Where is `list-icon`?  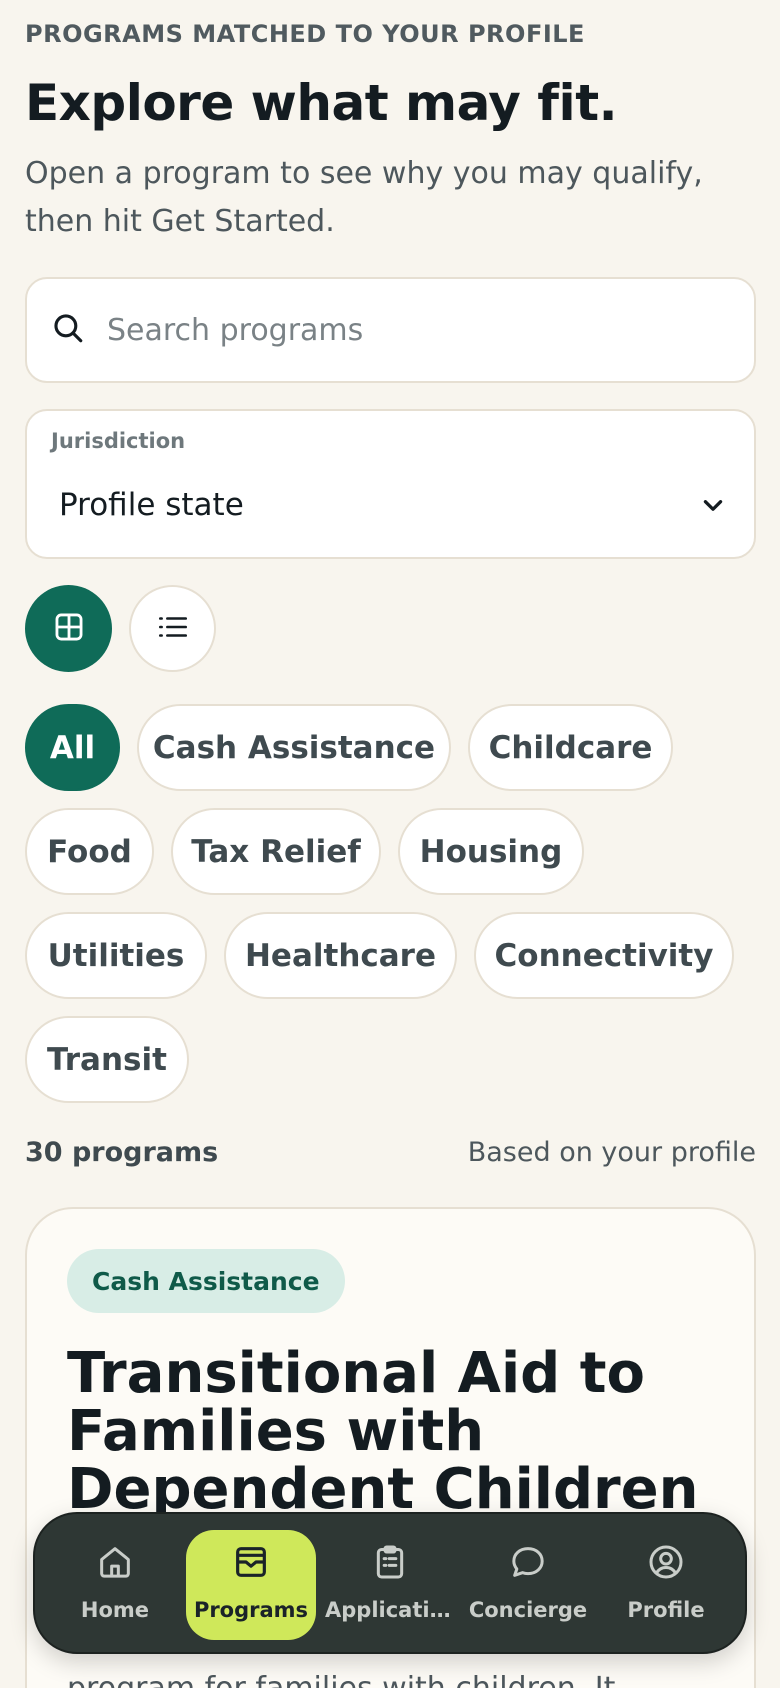
list-icon is located at coordinates (173, 629).